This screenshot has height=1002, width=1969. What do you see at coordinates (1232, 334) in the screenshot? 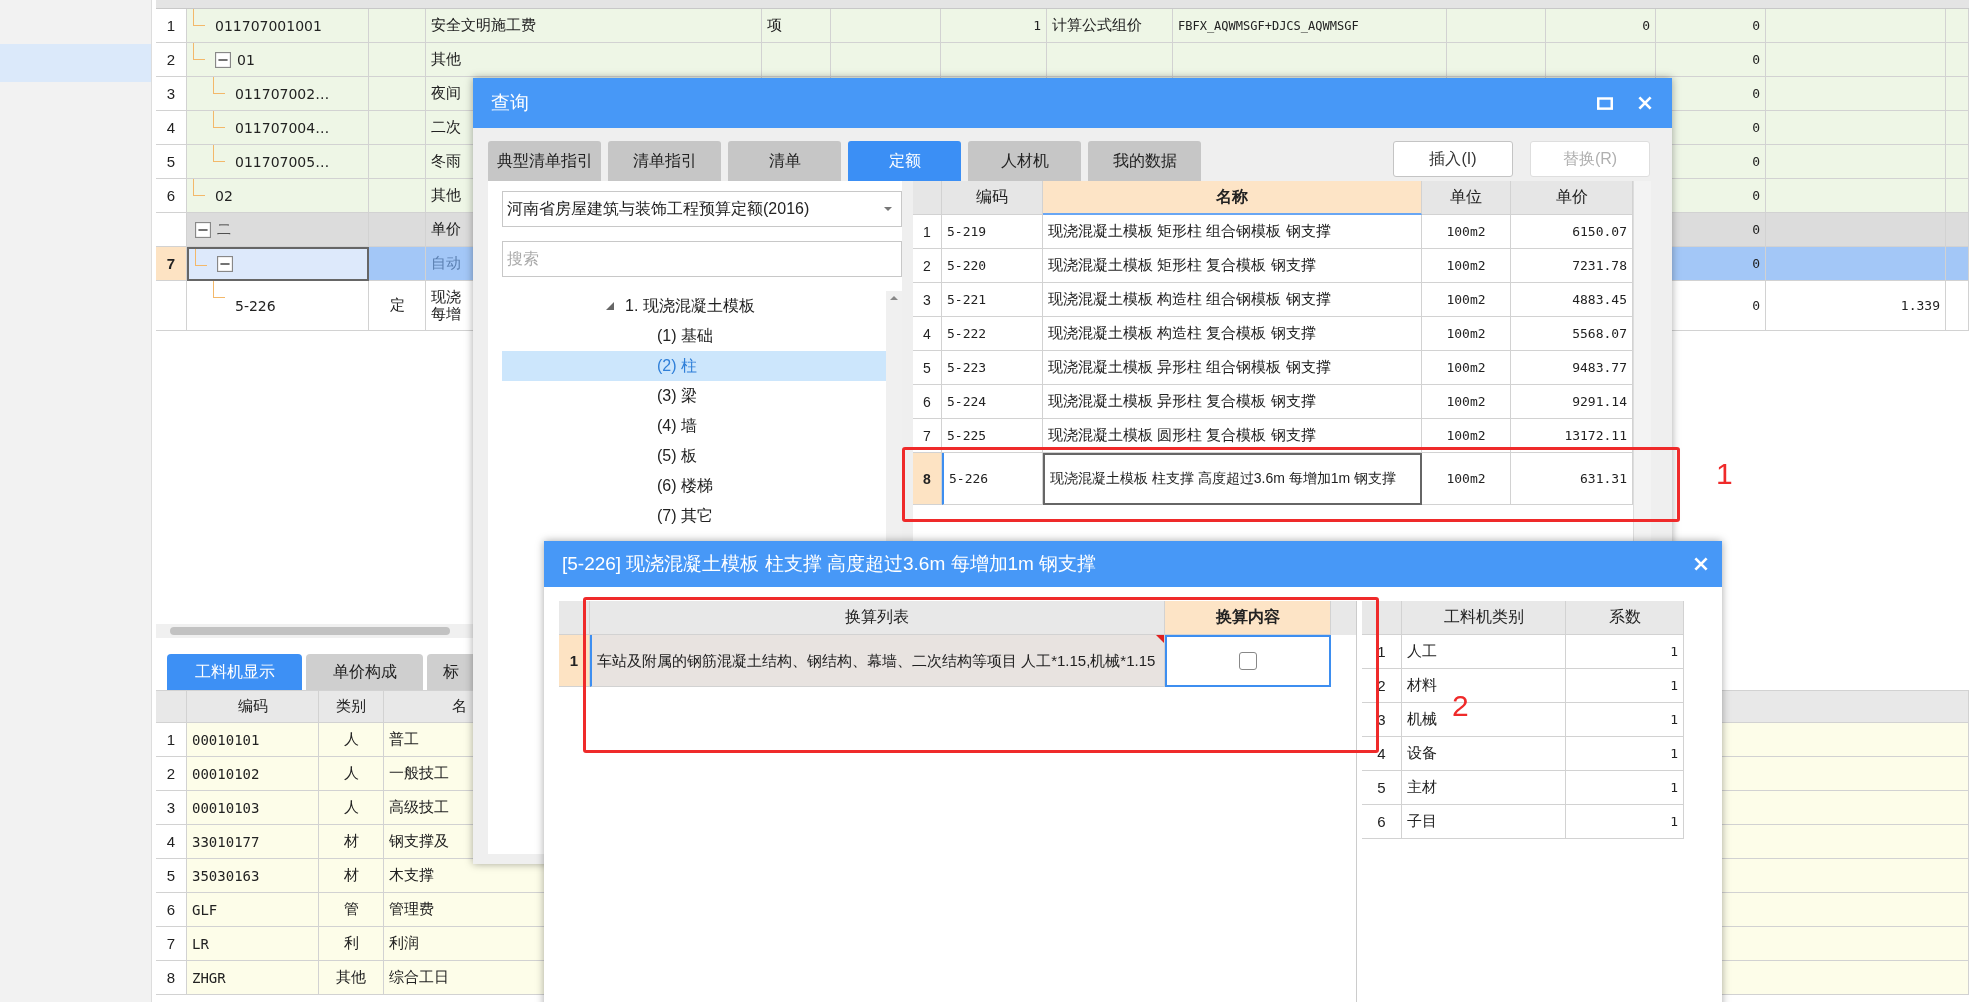
I see `table-cell: 现浇混凝土模板 构造柱 复合模板 钢支撑` at bounding box center [1232, 334].